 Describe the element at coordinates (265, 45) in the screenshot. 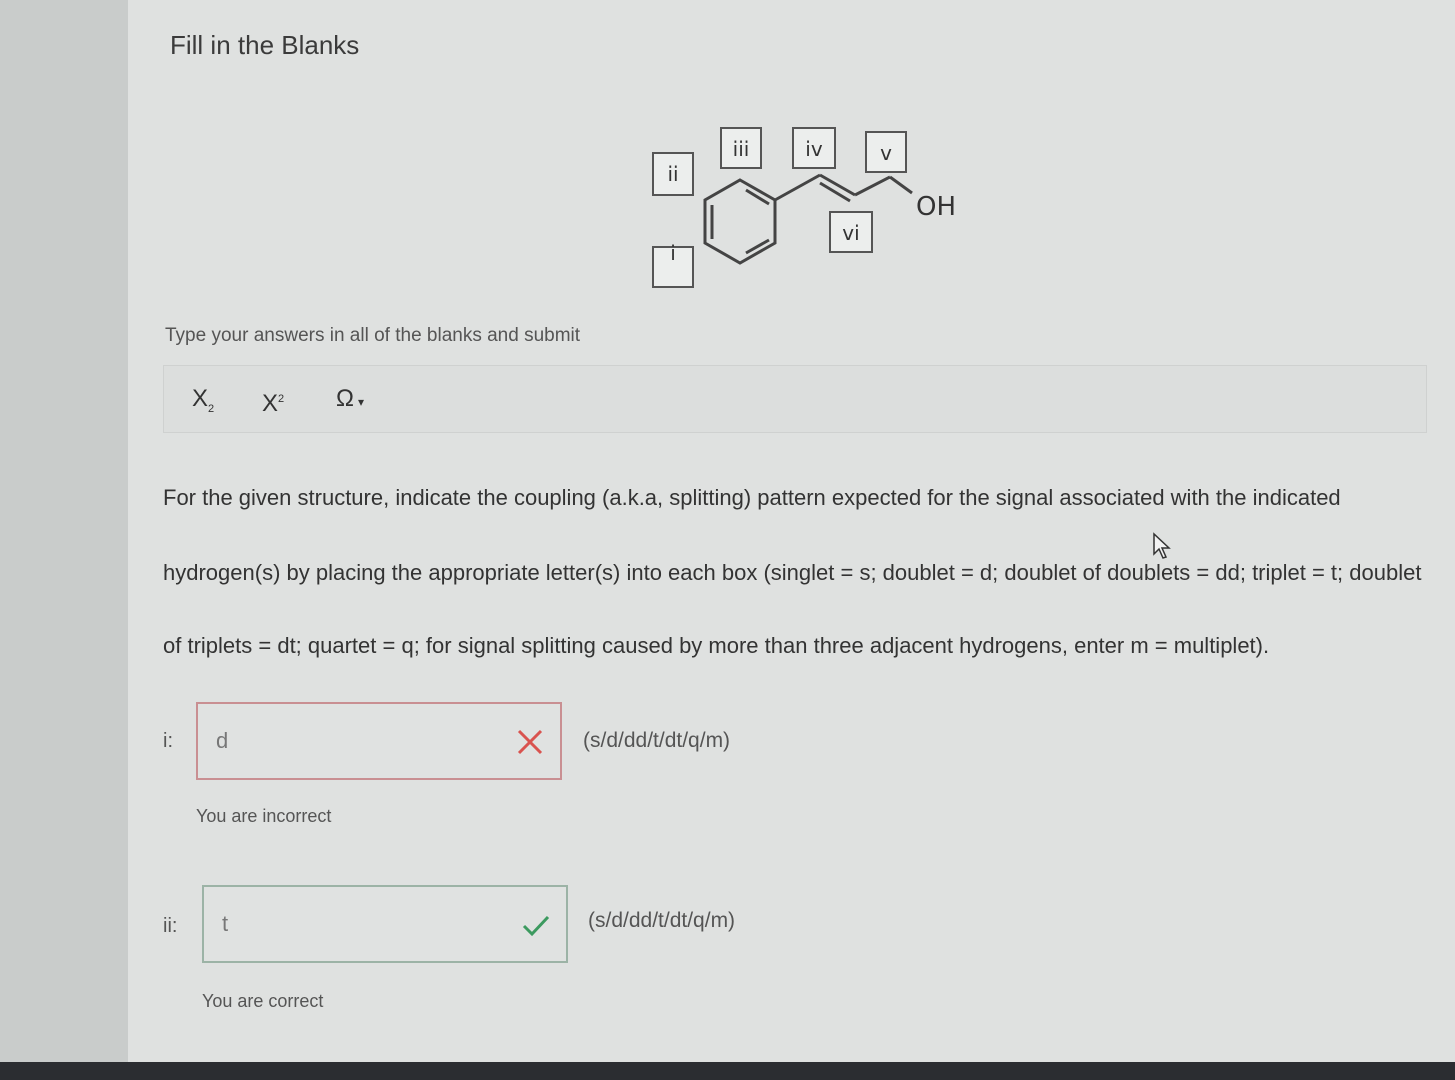

I see `page-title: Fill in the Blanks` at that location.